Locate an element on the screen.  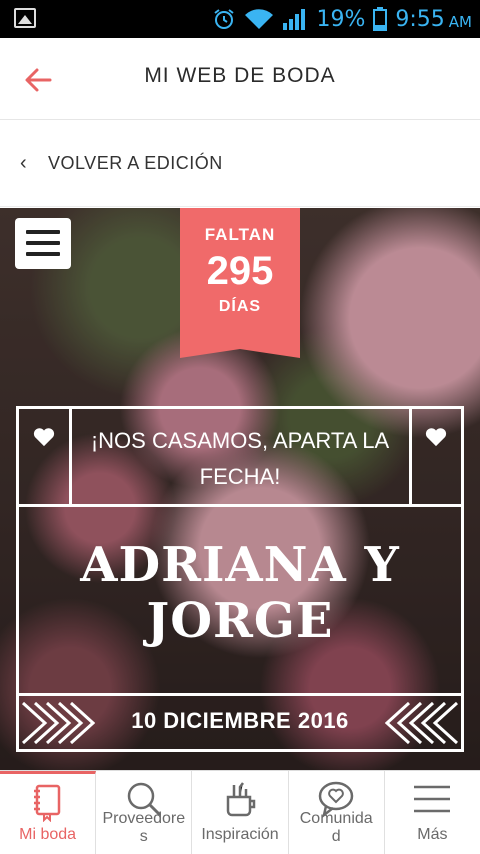
countdown-label-bottom: DÍAS is located at coordinates (240, 306).